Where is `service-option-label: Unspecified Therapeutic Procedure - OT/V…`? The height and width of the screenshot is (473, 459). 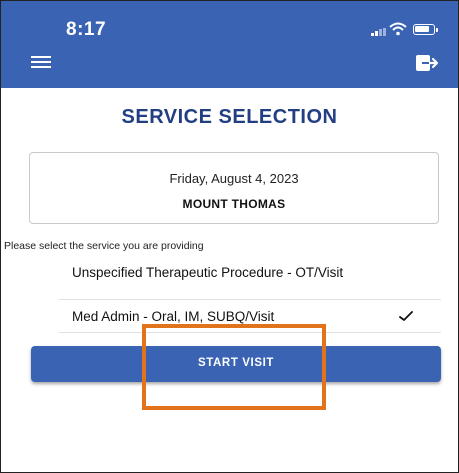
service-option-label: Unspecified Therapeutic Procedure - OT/V… is located at coordinates (208, 272).